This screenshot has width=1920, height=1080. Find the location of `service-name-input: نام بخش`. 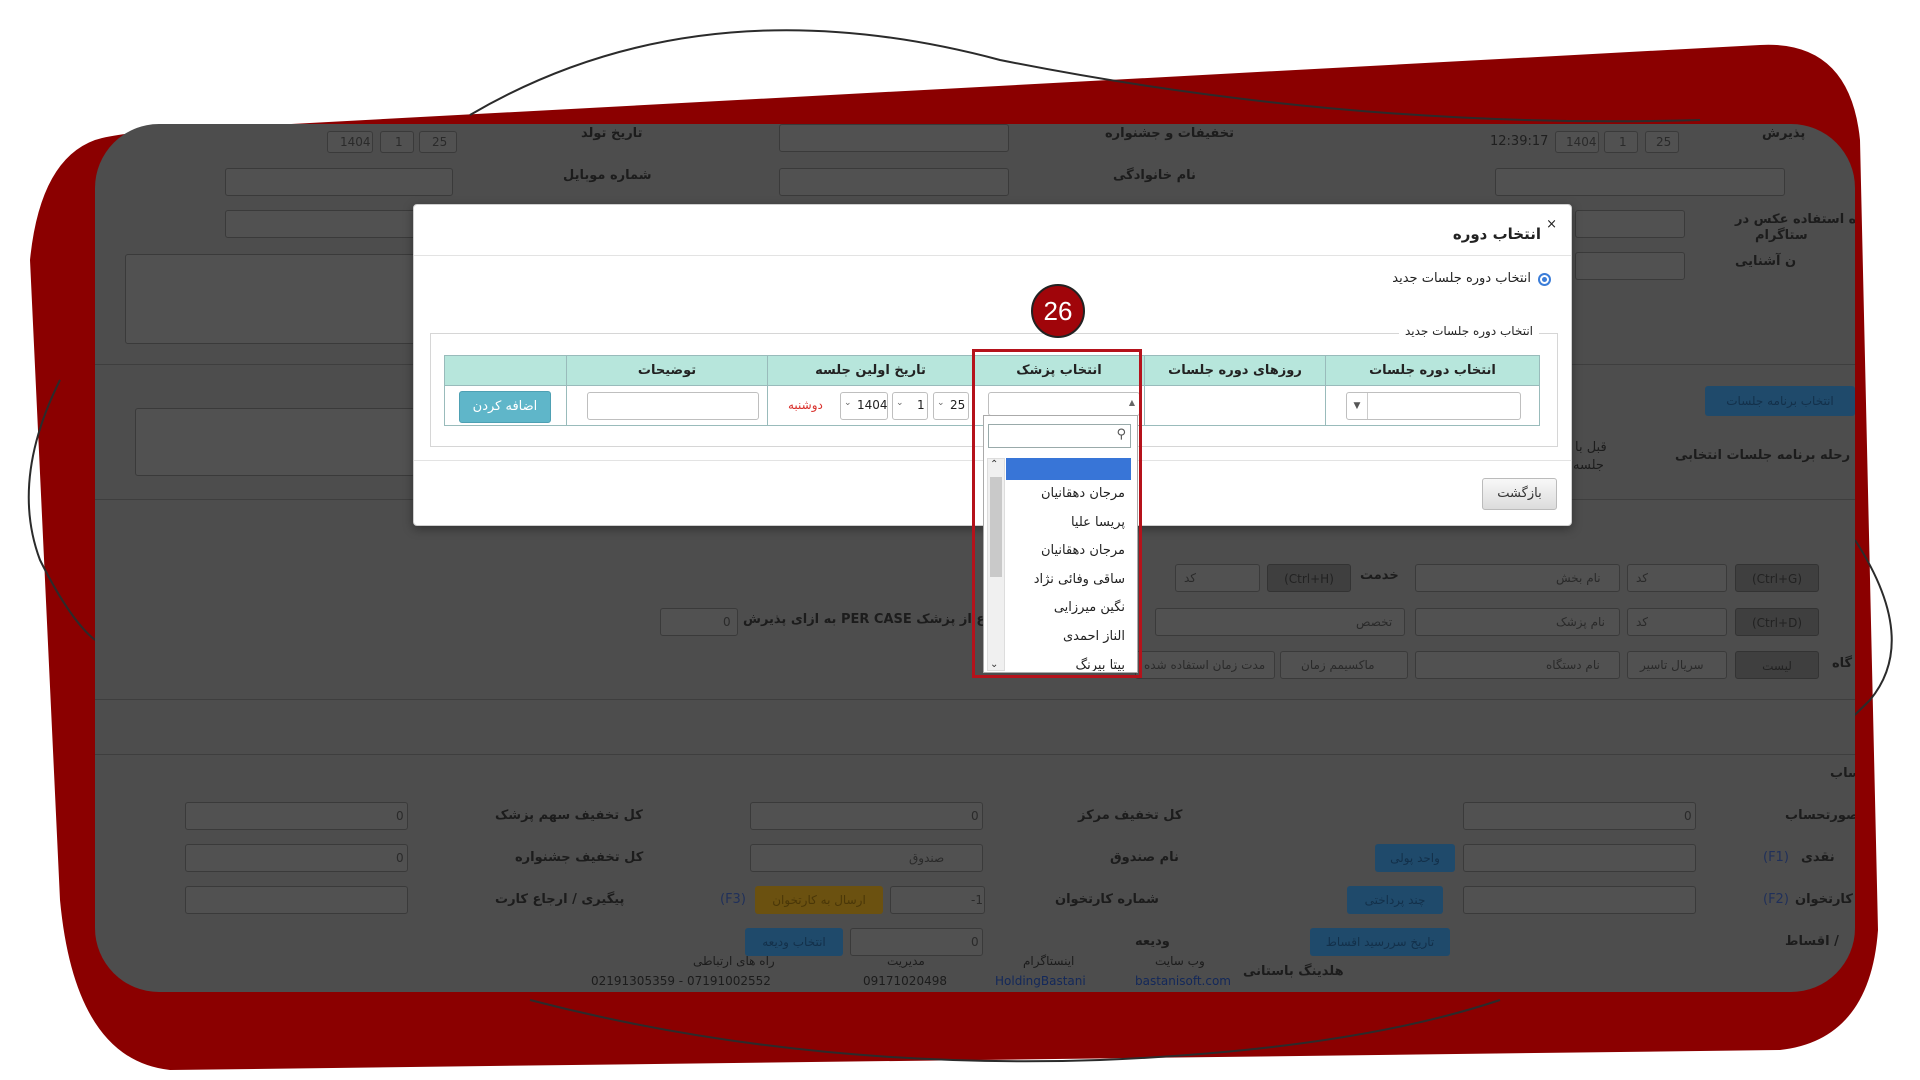

service-name-input: نام بخش is located at coordinates (1517, 578).